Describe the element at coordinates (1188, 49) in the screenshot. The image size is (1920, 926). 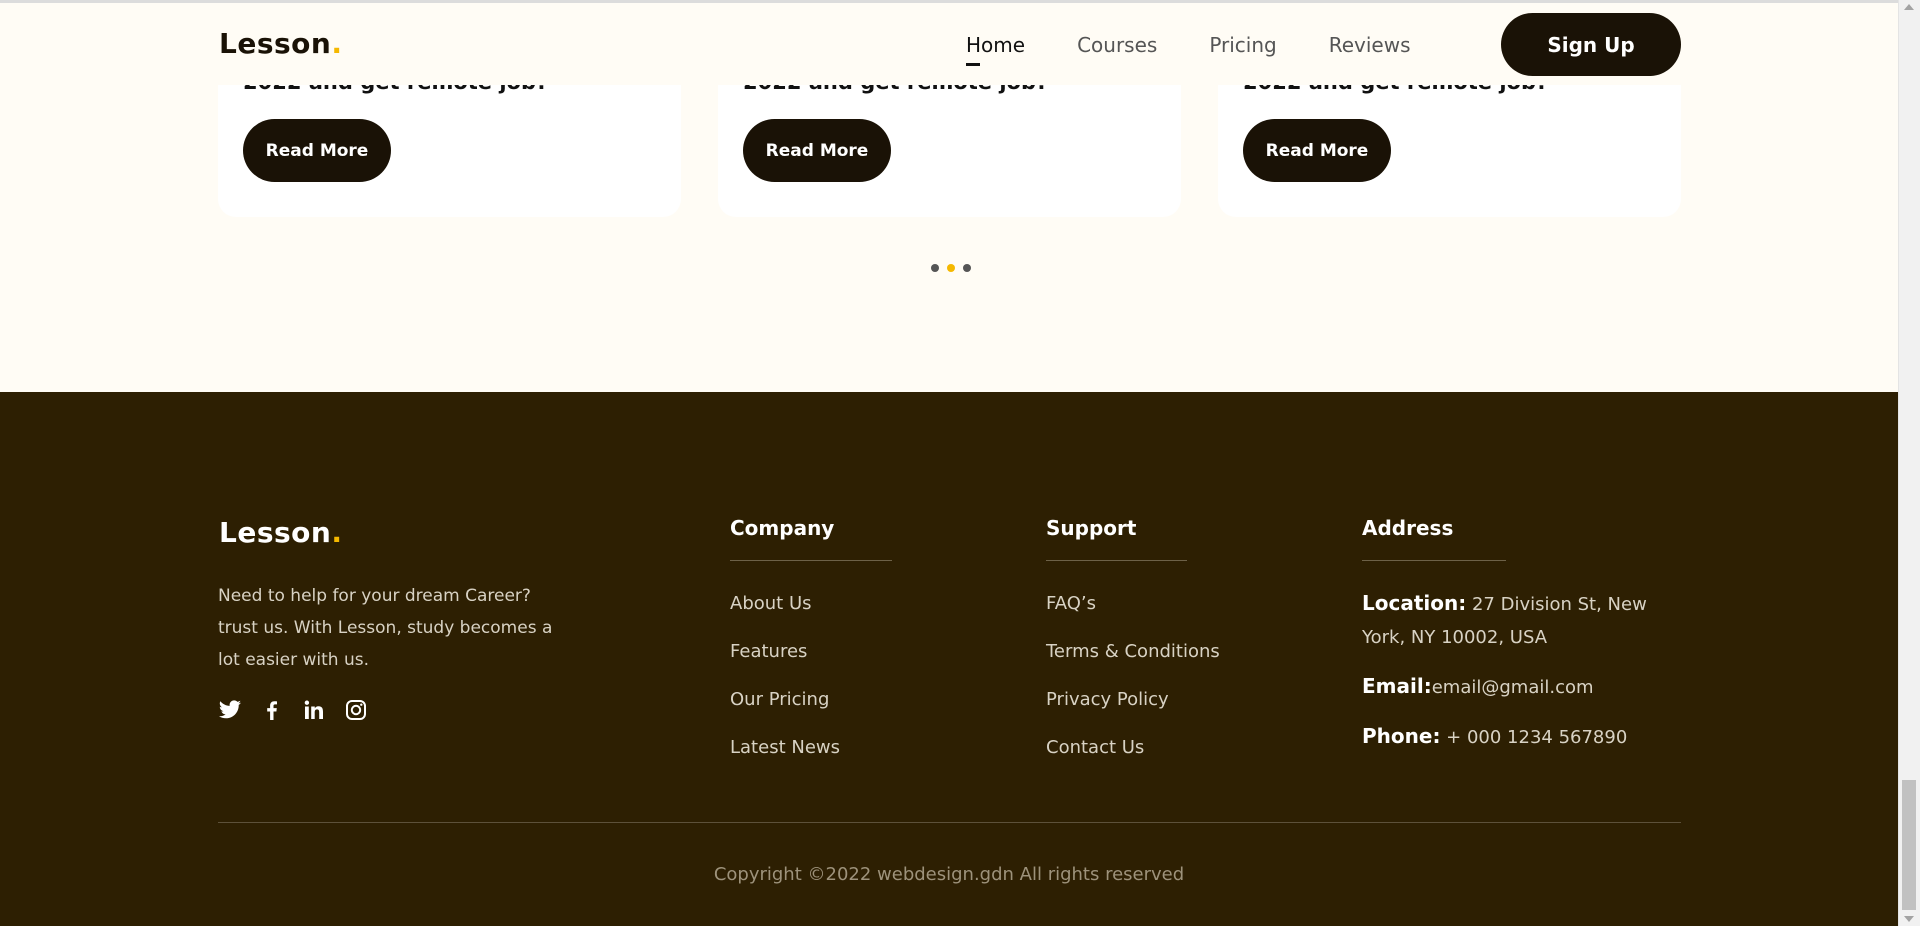
I see `main-nav: Home Courses Pricing Reviews` at that location.